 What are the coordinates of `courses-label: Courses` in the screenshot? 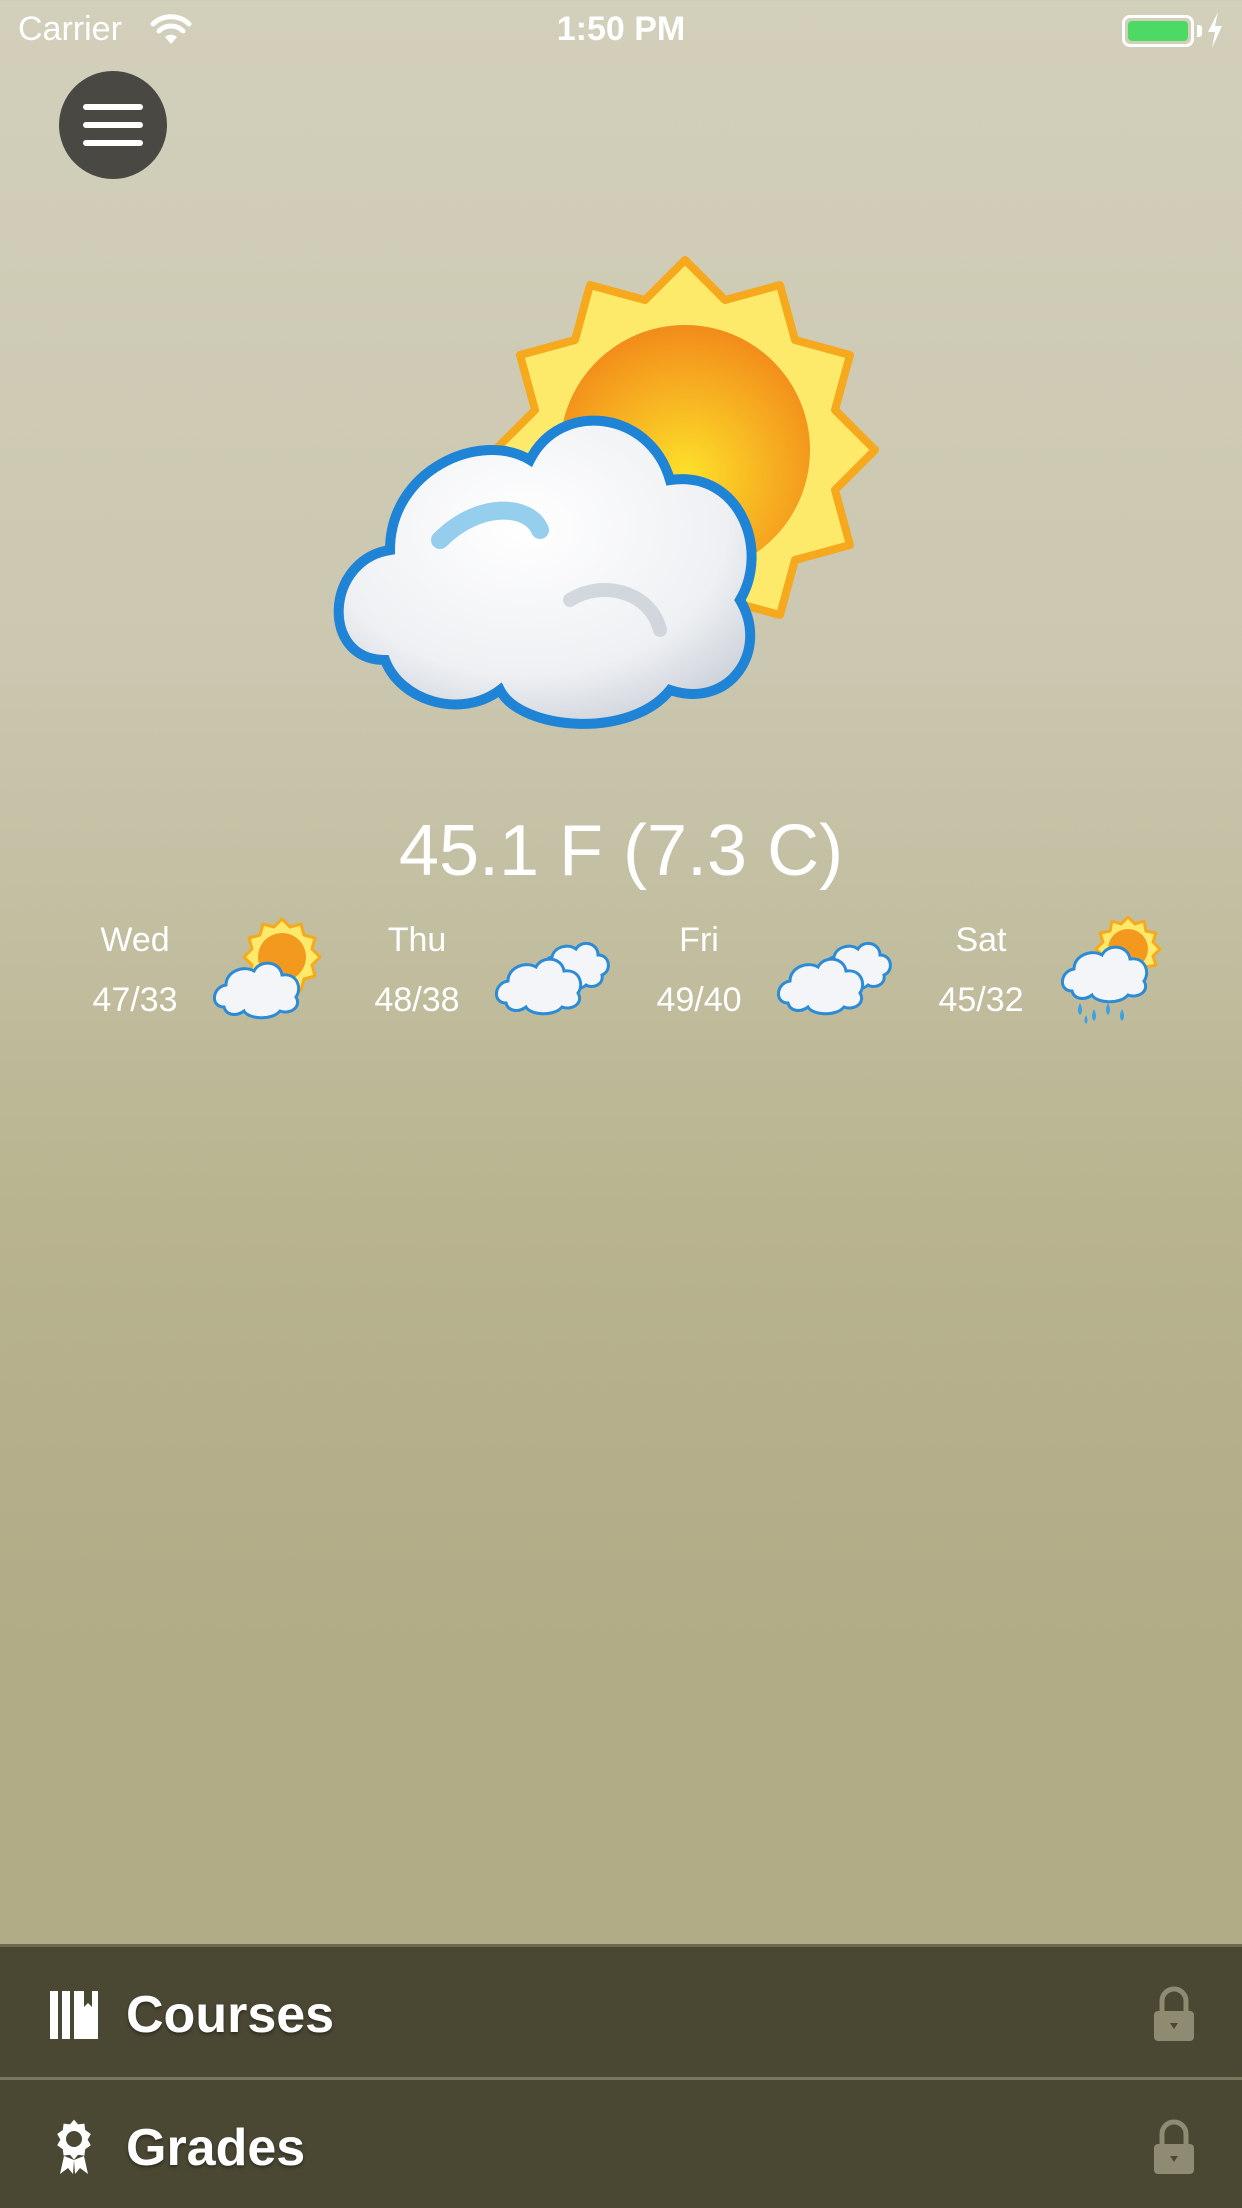 It's located at (230, 2015).